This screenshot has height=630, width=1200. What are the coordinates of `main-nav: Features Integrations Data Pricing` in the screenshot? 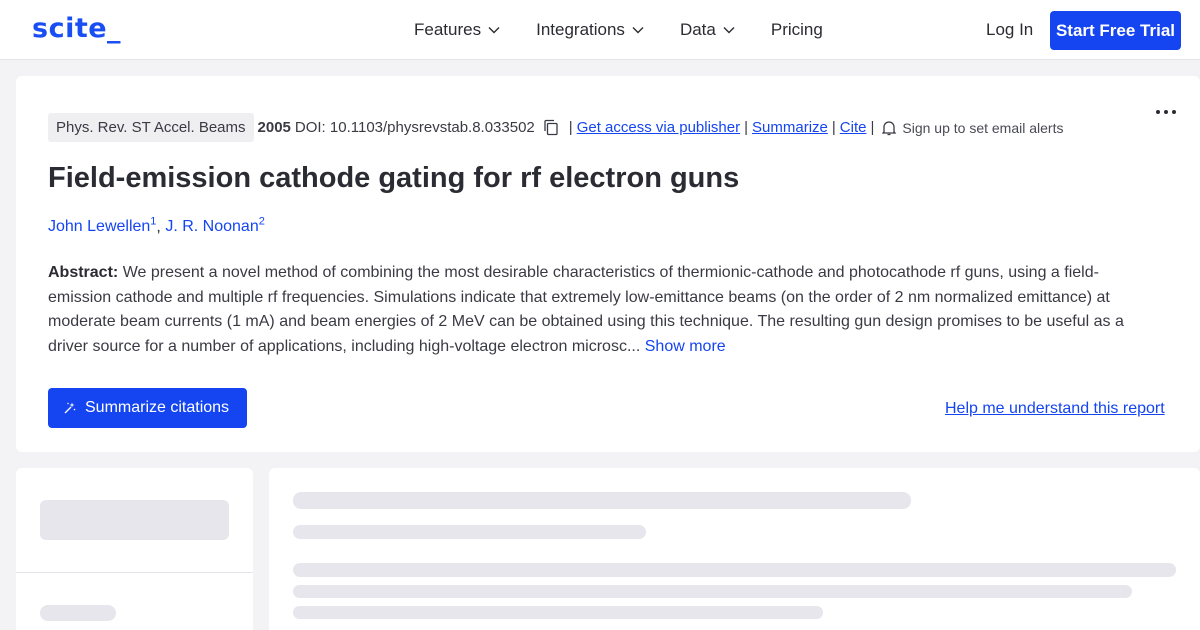 It's located at (618, 30).